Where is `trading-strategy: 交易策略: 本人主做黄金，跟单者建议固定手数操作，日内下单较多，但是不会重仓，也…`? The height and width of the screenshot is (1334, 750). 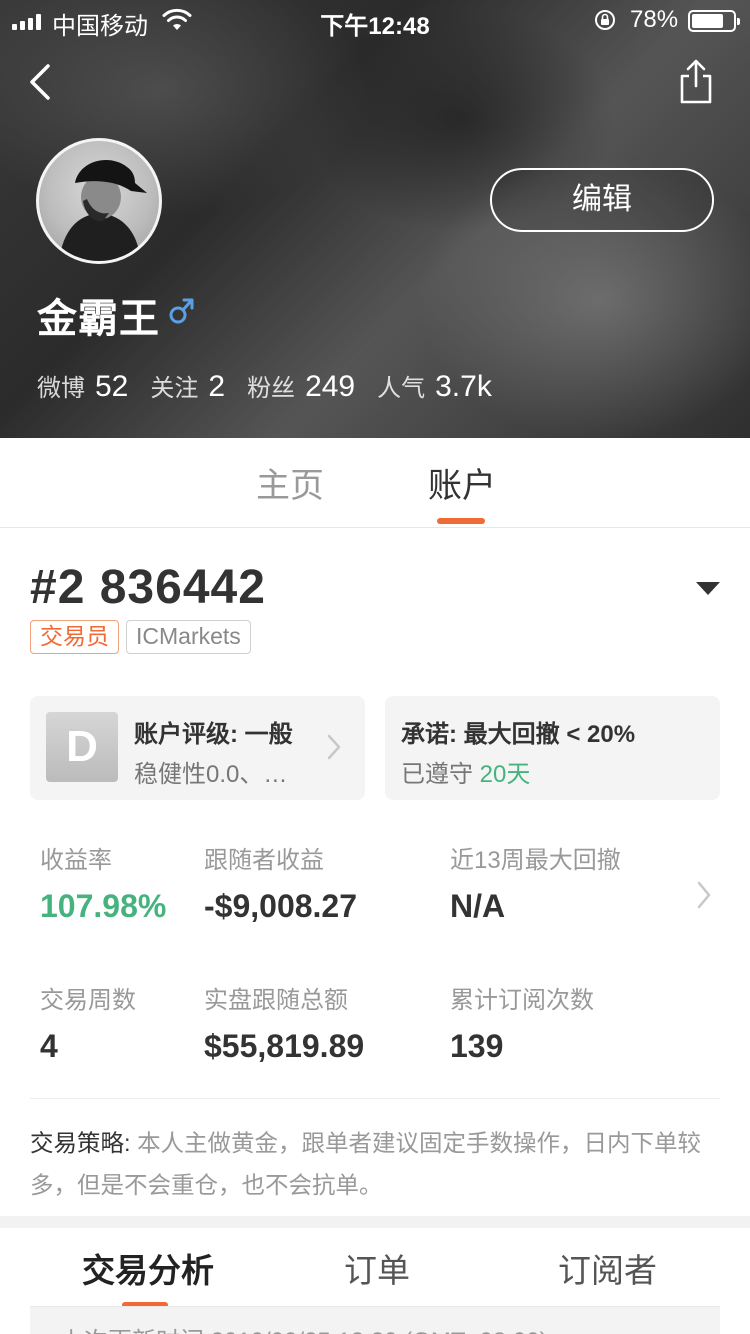
trading-strategy: 交易策略: 本人主做黄金，跟单者建议固定手数操作，日内下单较多，但是不会重仓，也… is located at coordinates (377, 1164).